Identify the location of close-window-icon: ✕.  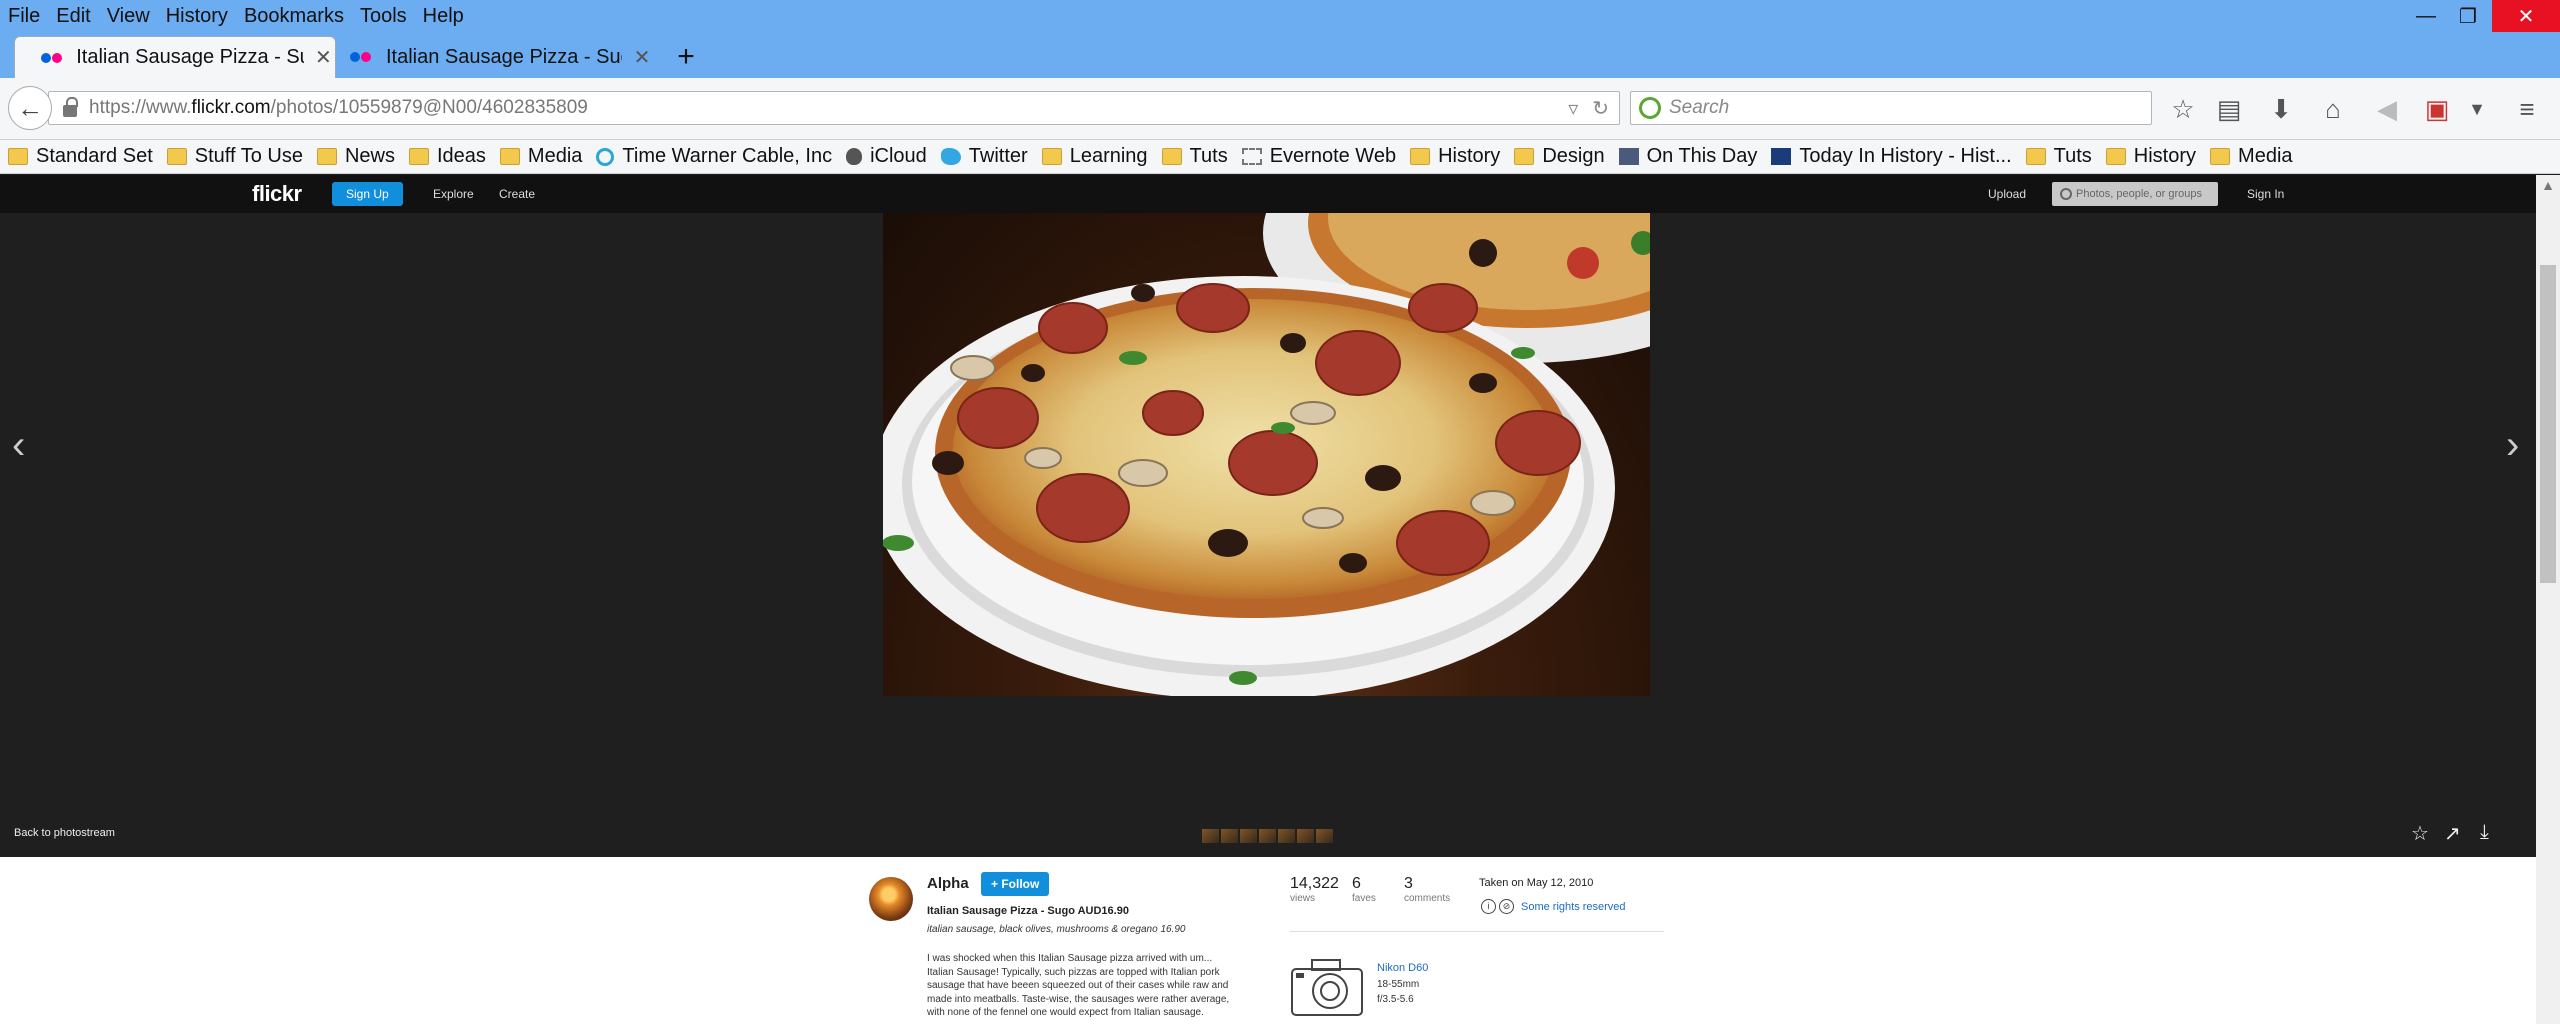
(2526, 16).